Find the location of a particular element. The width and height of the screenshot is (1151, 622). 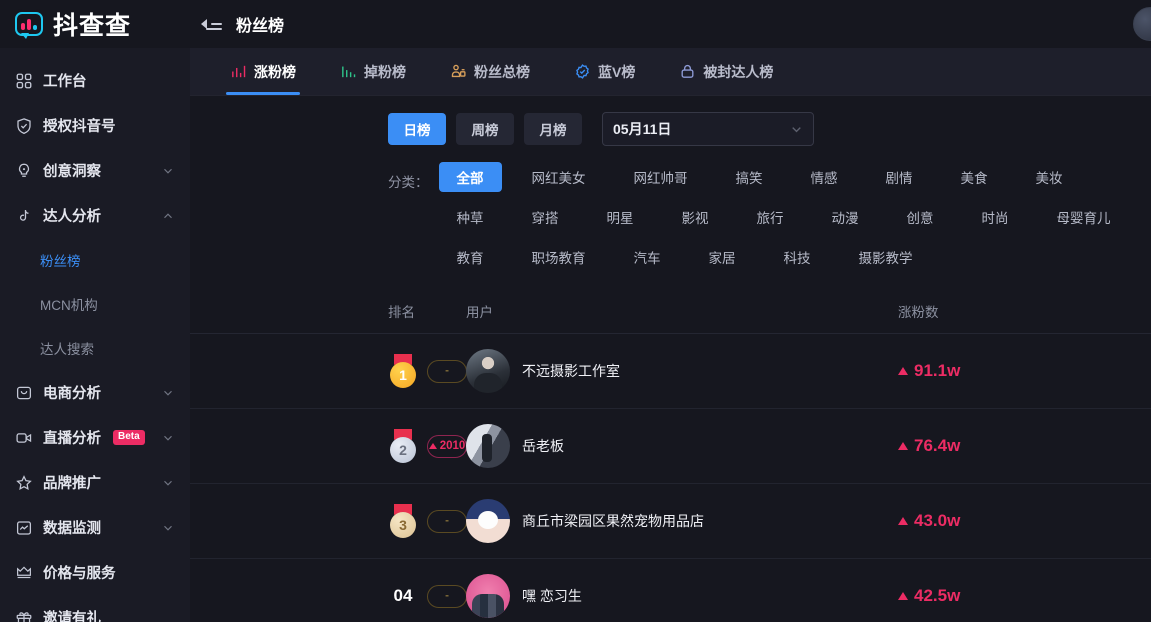

tab-banned-creators: 被封达人榜 is located at coordinates (726, 71).